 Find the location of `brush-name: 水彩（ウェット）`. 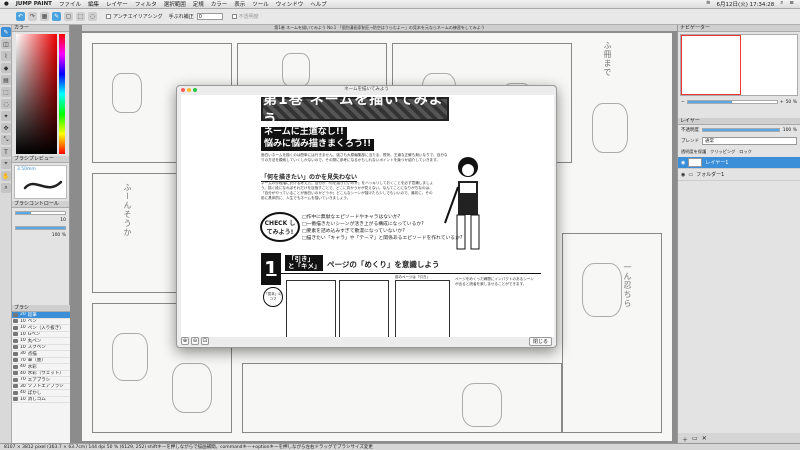

brush-name: 水彩（ウェット） is located at coordinates (45, 374).